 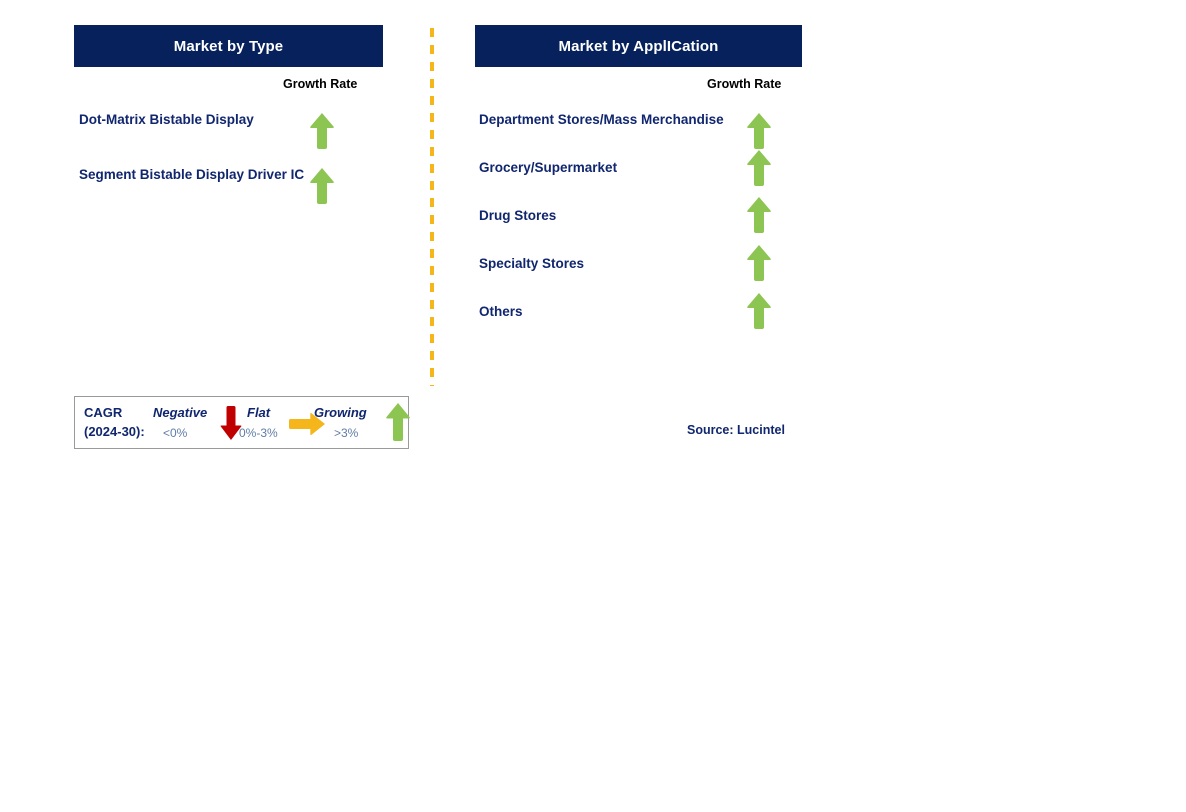 I want to click on cagr-legend-title-line1: CAGR, so click(x=103, y=412).